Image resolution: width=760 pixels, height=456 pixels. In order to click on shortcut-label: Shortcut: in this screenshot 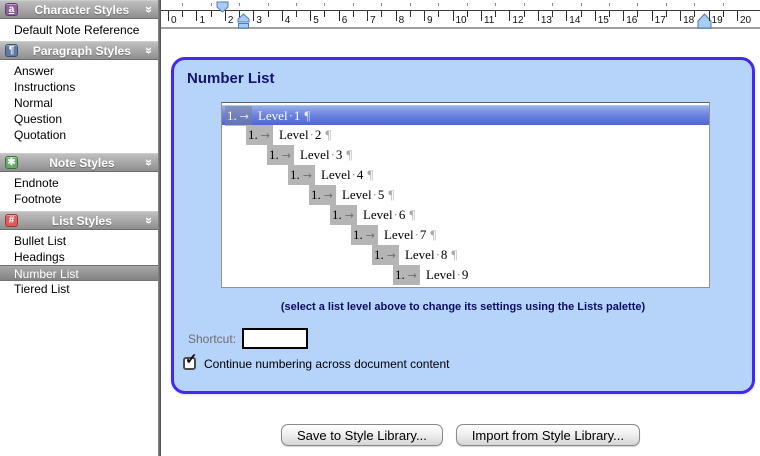, I will do `click(212, 339)`.